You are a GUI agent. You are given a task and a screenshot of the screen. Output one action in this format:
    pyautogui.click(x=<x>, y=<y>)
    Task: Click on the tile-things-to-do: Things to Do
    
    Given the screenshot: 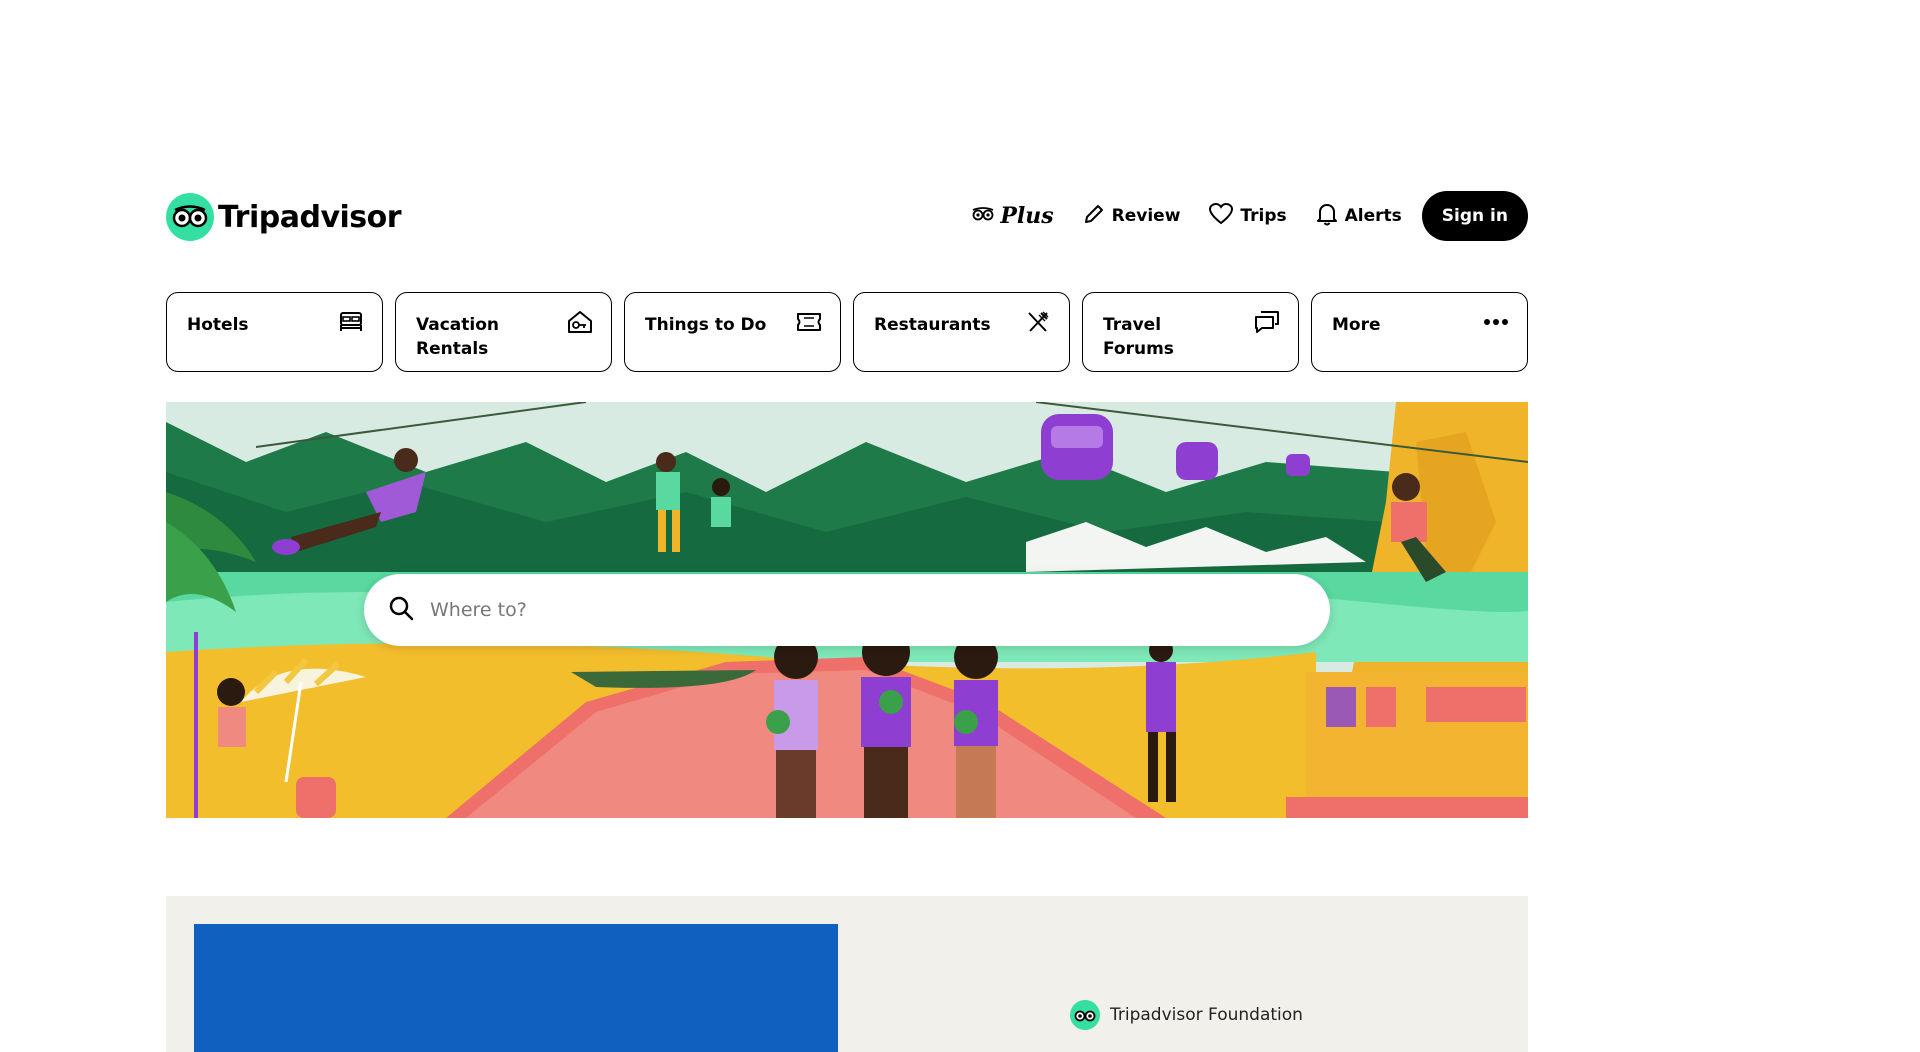 What is the action you would take?
    pyautogui.click(x=732, y=332)
    